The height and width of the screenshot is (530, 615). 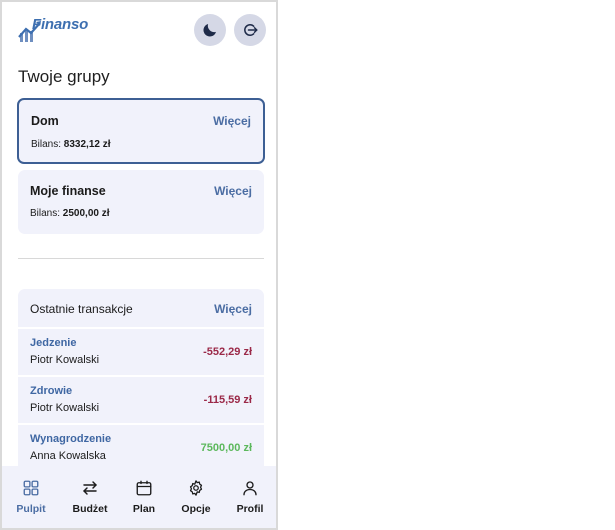 What do you see at coordinates (141, 400) in the screenshot?
I see `transaction-row: Zdrowie Piotr Kowalski -115,59 zł` at bounding box center [141, 400].